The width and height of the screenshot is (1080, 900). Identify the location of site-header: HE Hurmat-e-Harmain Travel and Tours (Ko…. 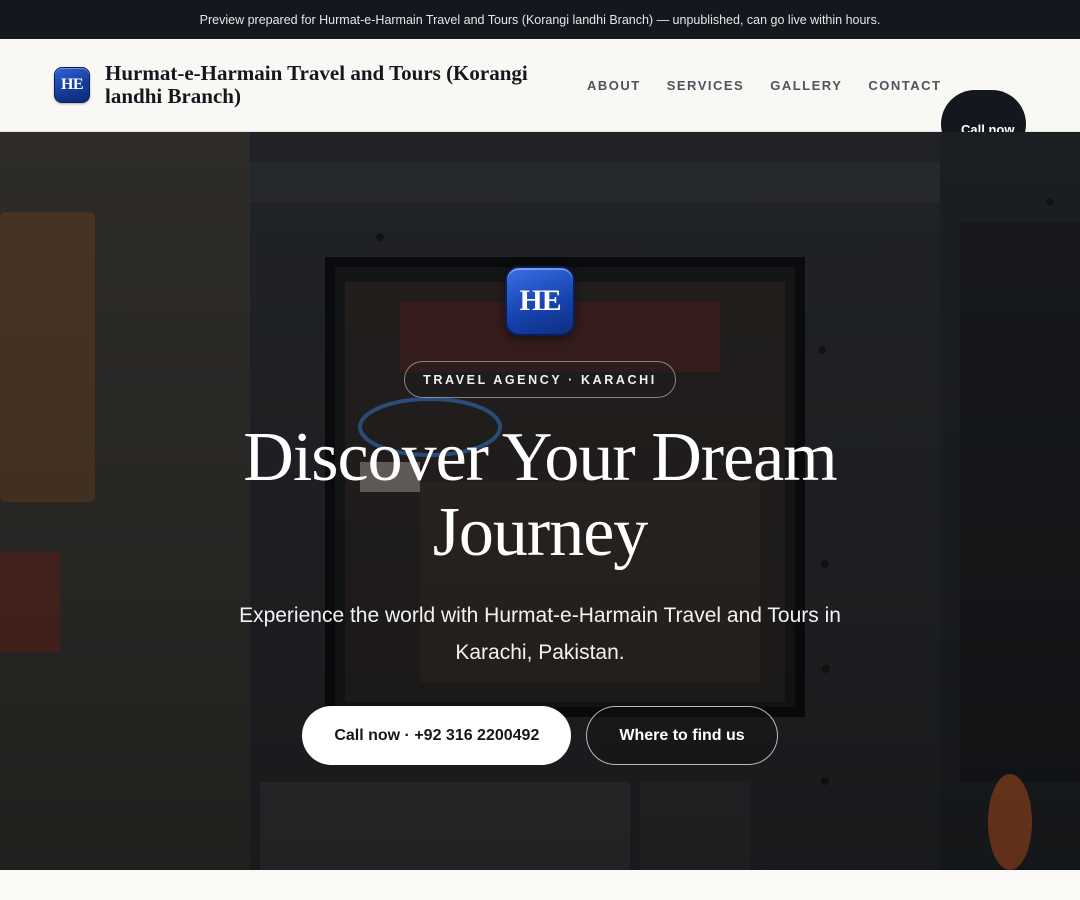
(540, 98).